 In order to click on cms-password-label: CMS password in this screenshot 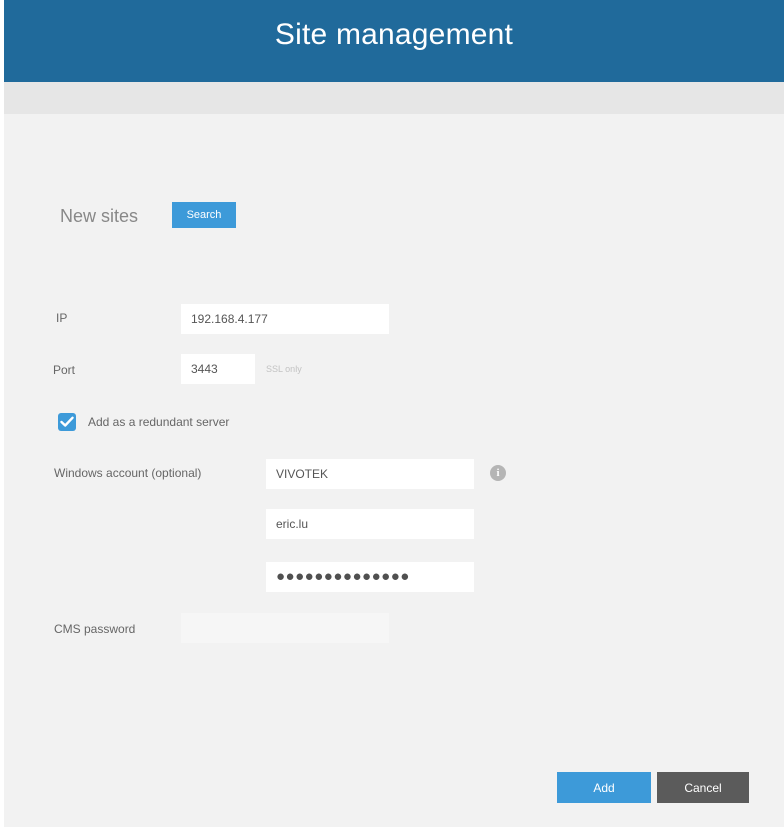, I will do `click(95, 629)`.